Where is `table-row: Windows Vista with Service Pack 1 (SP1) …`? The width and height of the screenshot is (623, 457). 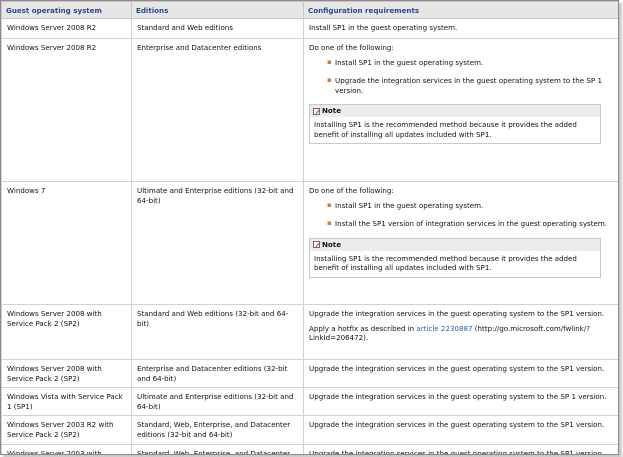
table-row: Windows Vista with Service Pack 1 (SP1) … is located at coordinates (309, 402).